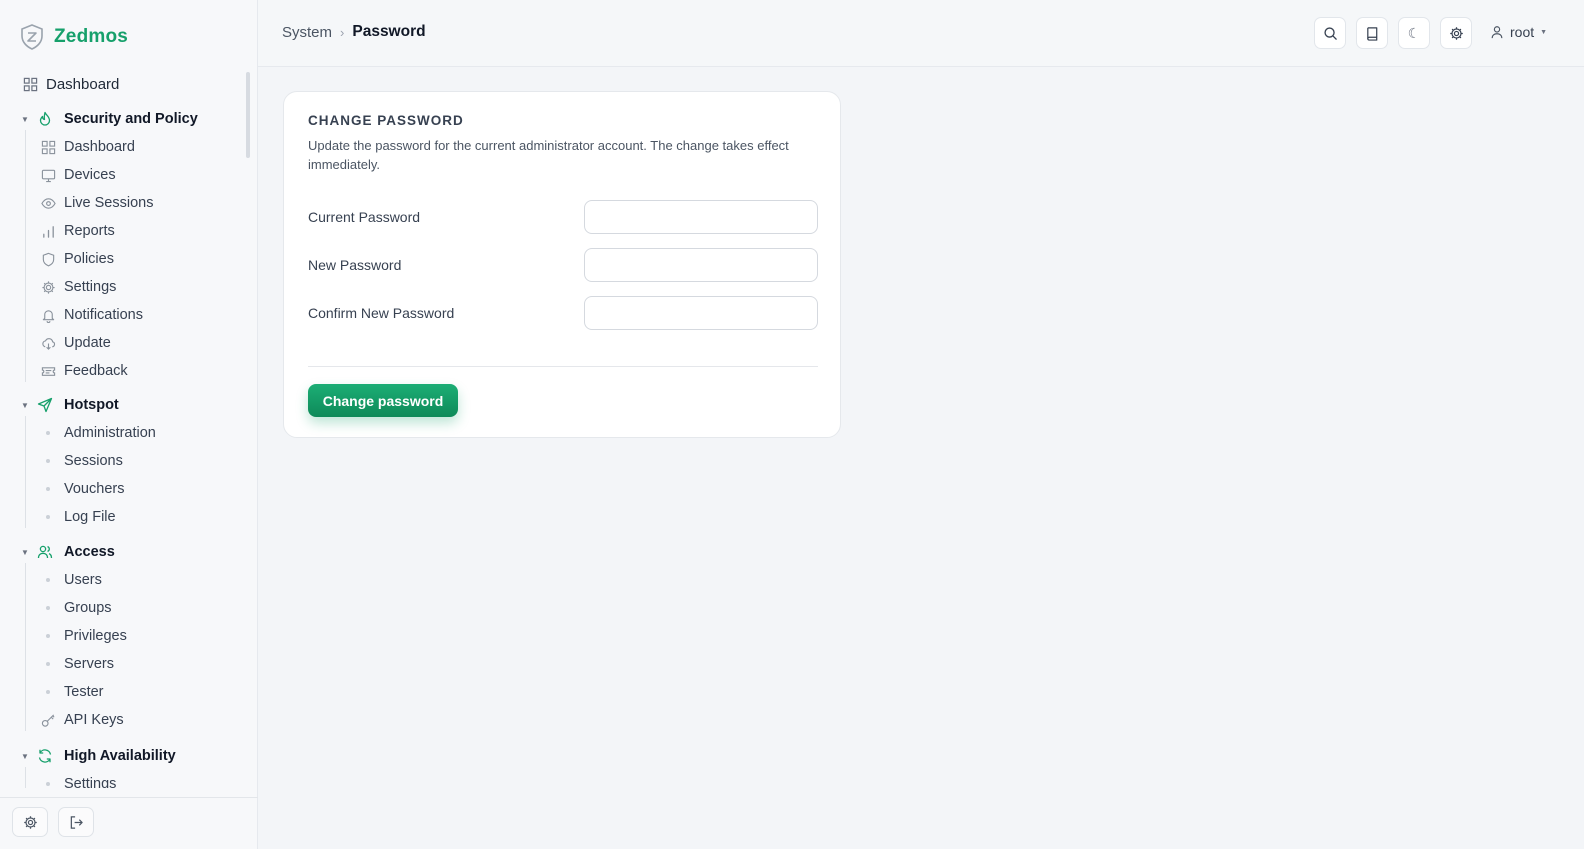 This screenshot has height=849, width=1584. I want to click on sidebar-item-label: Privileges, so click(95, 636).